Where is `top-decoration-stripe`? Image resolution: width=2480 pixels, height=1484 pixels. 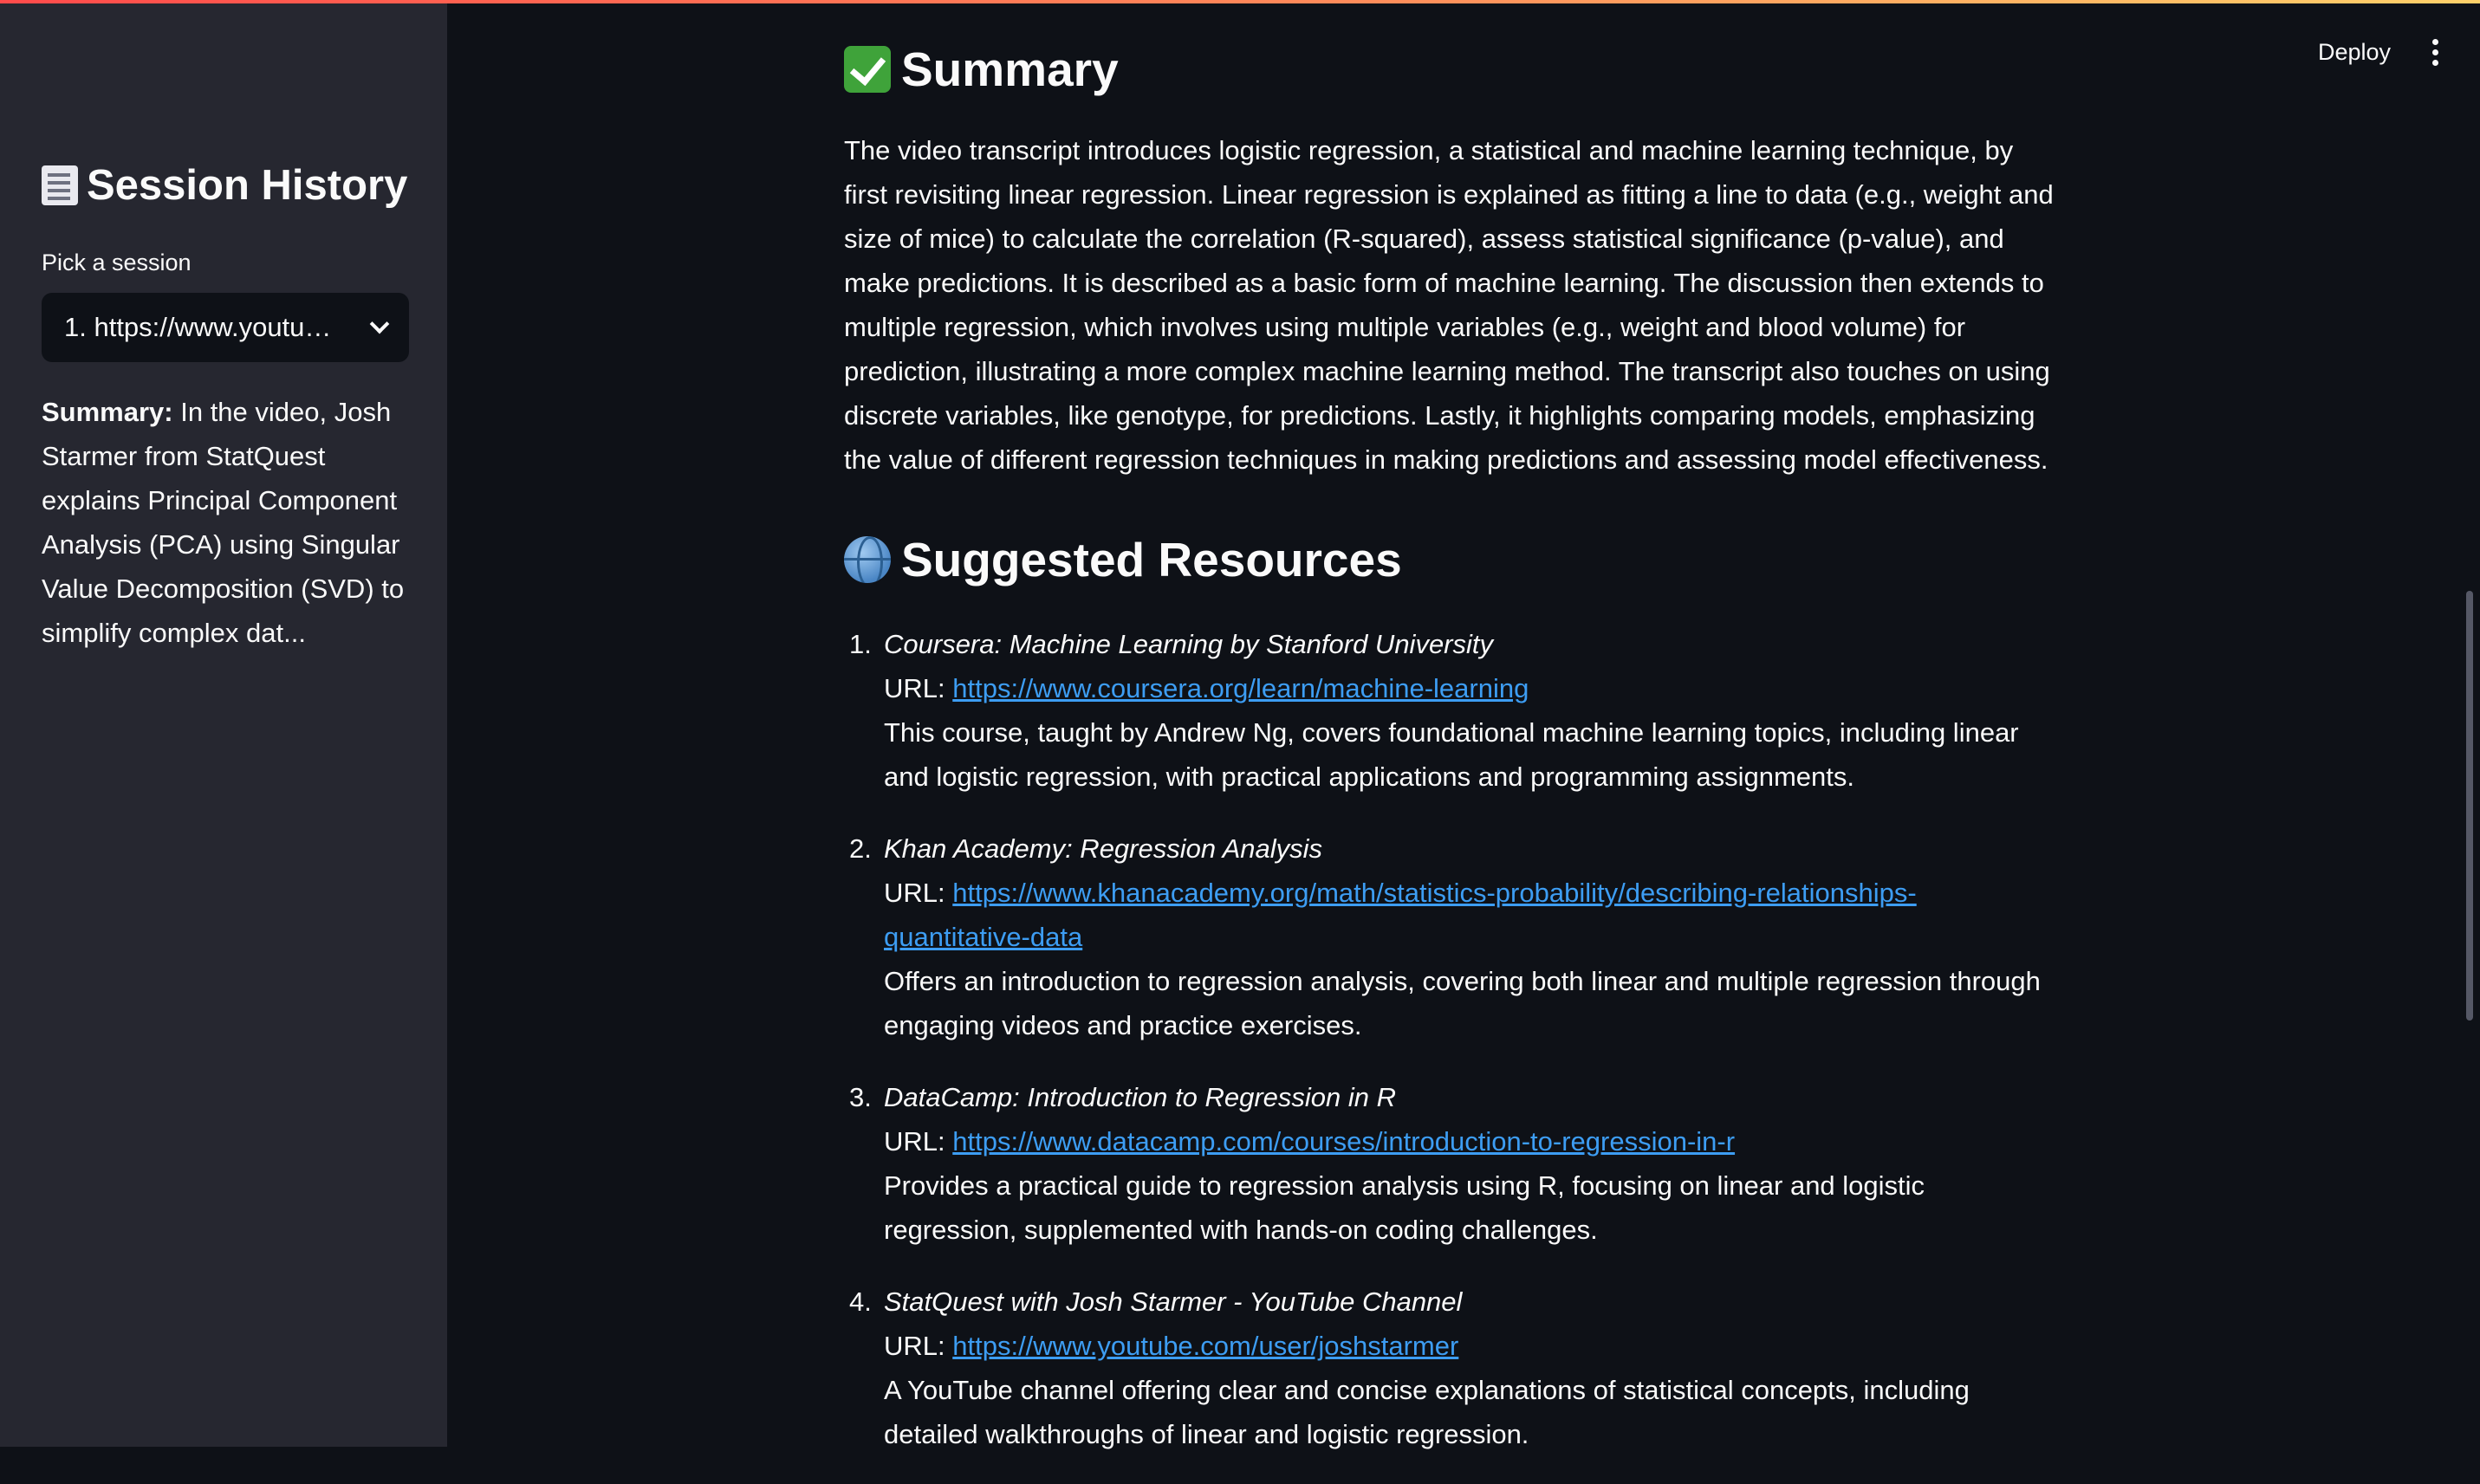 top-decoration-stripe is located at coordinates (1240, 1).